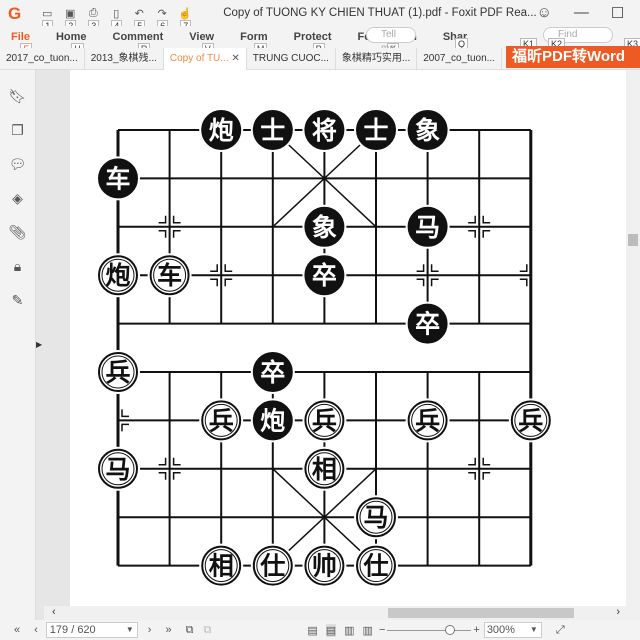  I want to click on redo-icon: ↷6, so click(162, 19).